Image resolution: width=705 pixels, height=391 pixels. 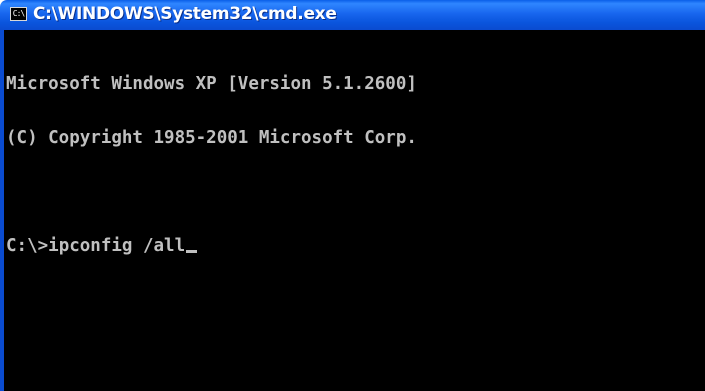 I want to click on window-title: C:\WINDOWS\System32\cmd.exe, so click(x=185, y=14).